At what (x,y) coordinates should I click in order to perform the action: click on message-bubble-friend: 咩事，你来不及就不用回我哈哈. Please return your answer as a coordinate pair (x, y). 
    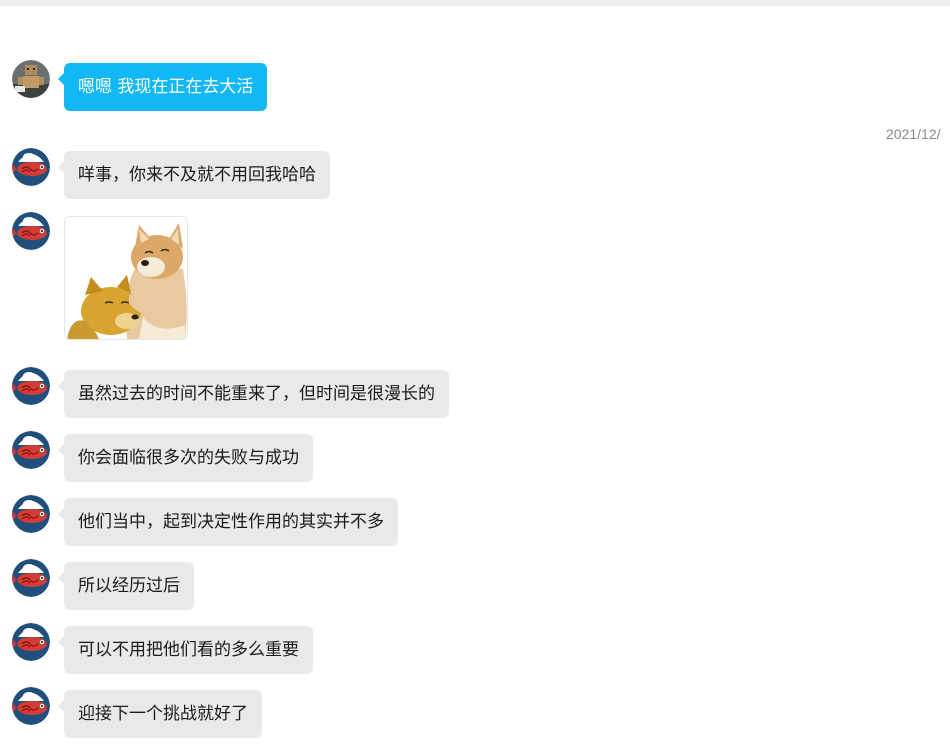
    Looking at the image, I should click on (194, 175).